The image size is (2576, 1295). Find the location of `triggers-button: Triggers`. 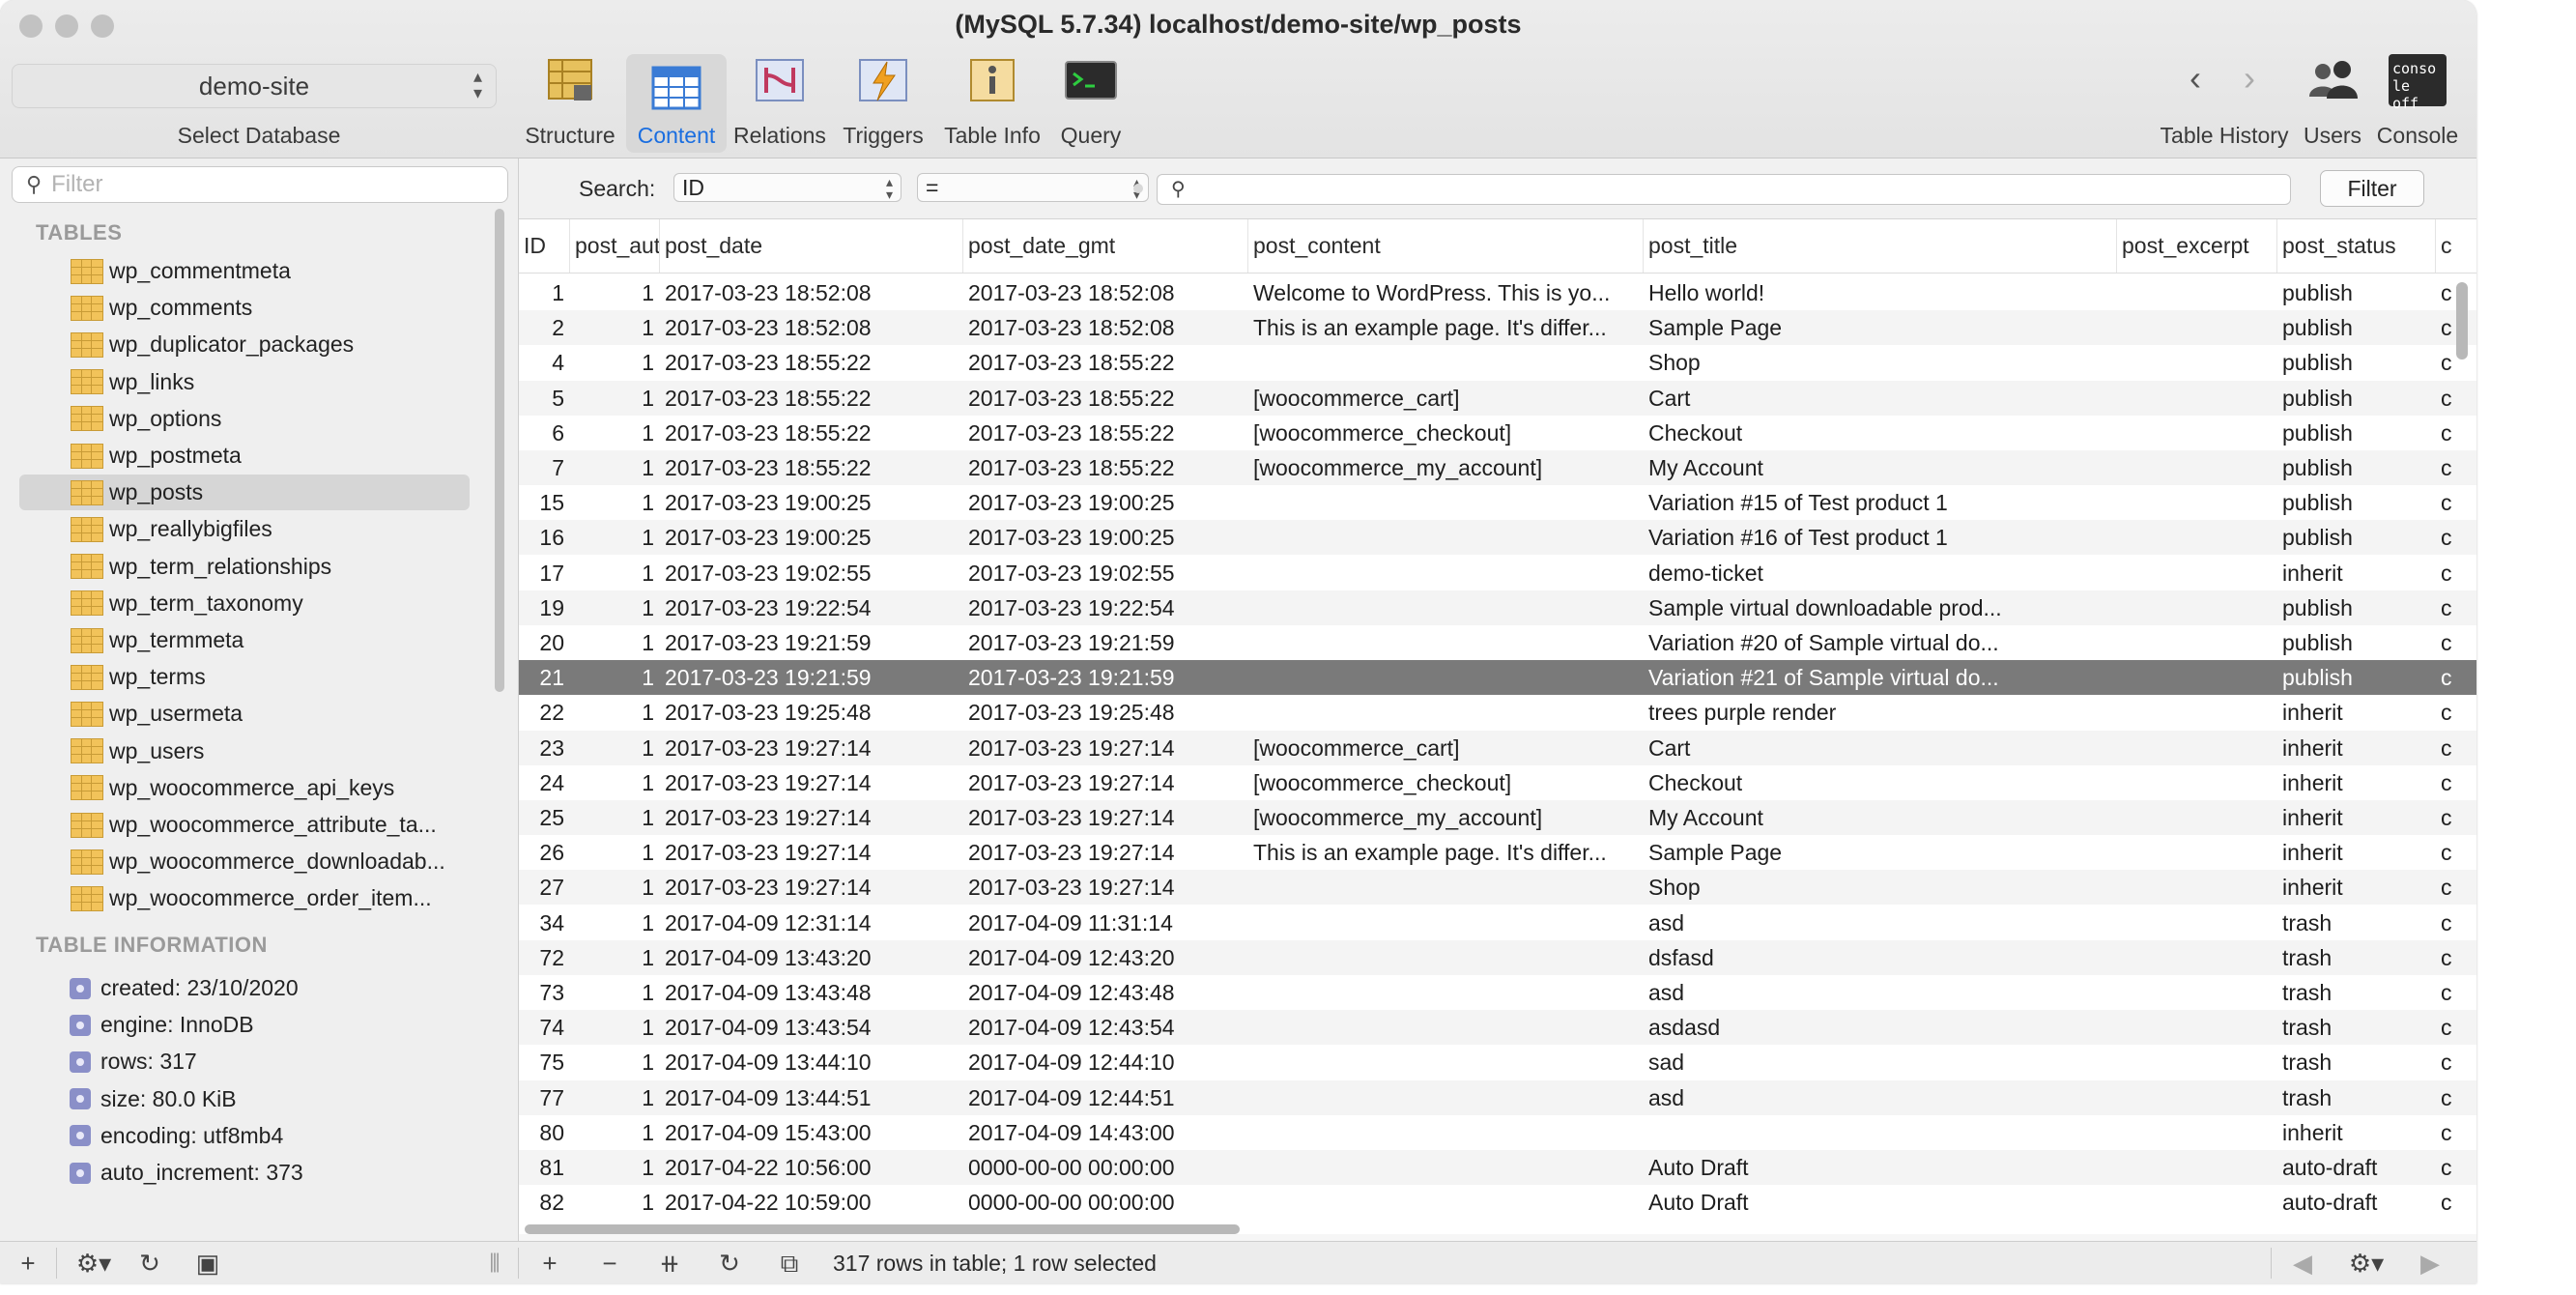

triggers-button: Triggers is located at coordinates (883, 101).